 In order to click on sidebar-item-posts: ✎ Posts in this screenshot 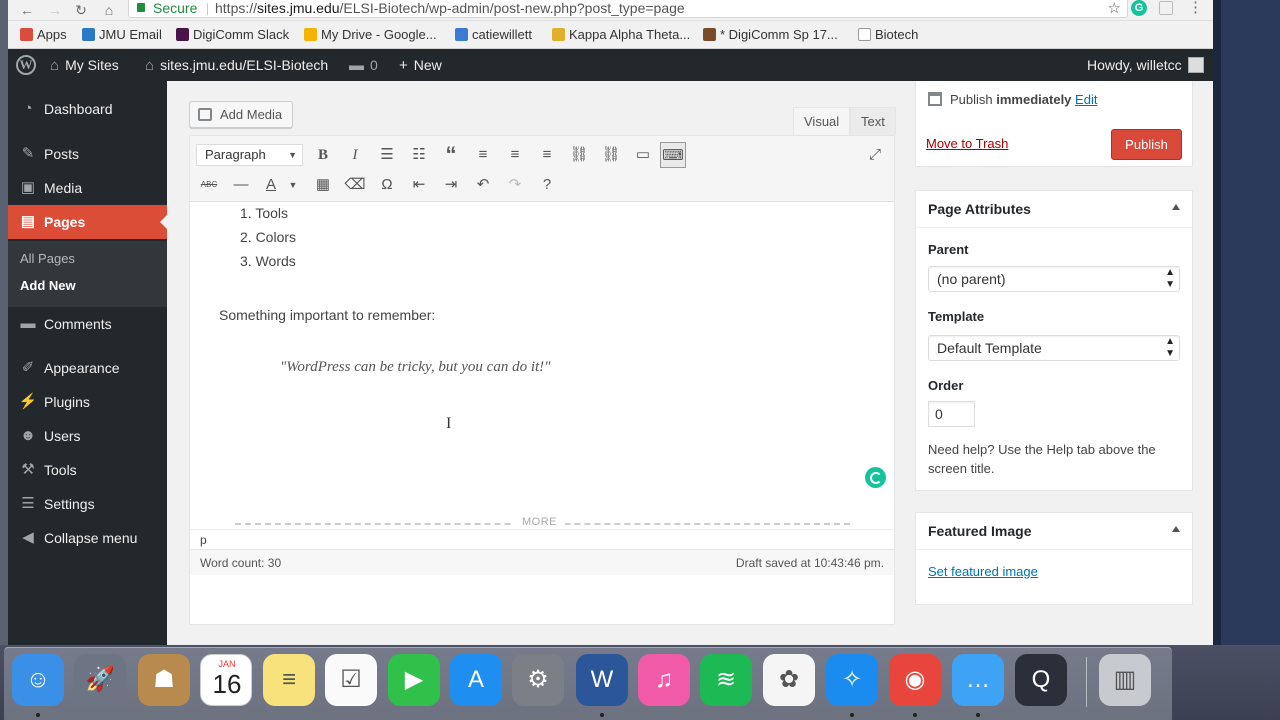, I will do `click(87, 154)`.